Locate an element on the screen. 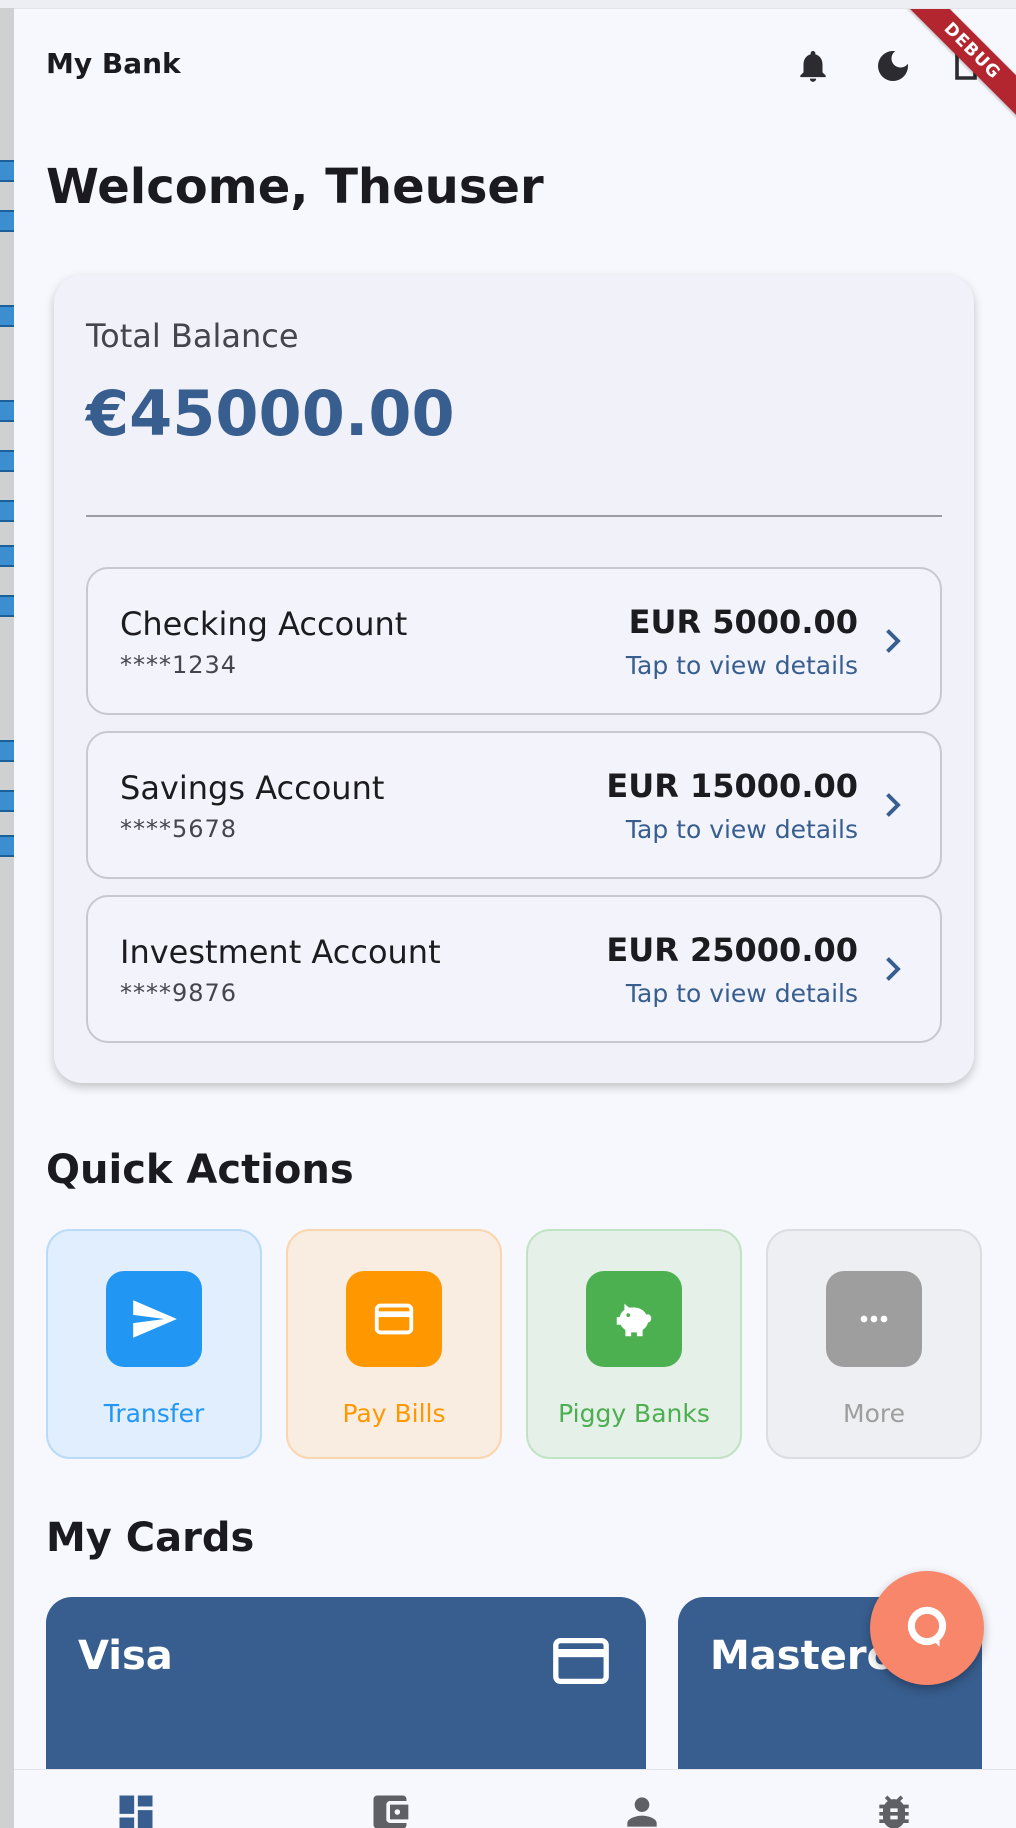 Image resolution: width=1016 pixels, height=1828 pixels. nav-dashboard is located at coordinates (136, 1809).